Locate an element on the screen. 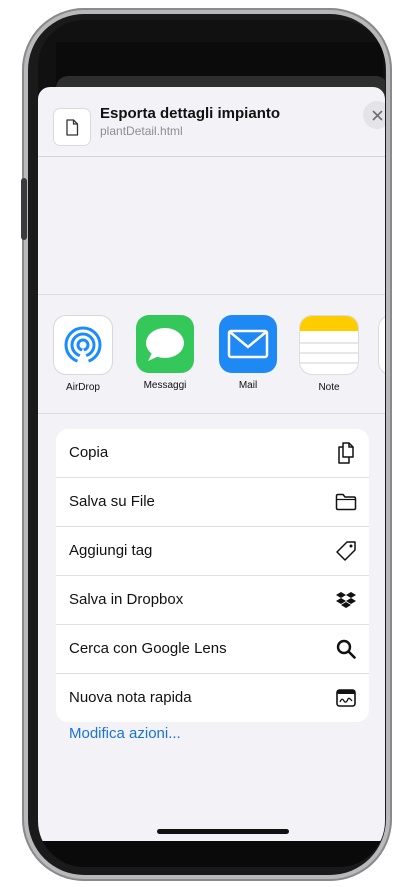 Image resolution: width=395 pixels, height=887 pixels. close-button is located at coordinates (374, 115).